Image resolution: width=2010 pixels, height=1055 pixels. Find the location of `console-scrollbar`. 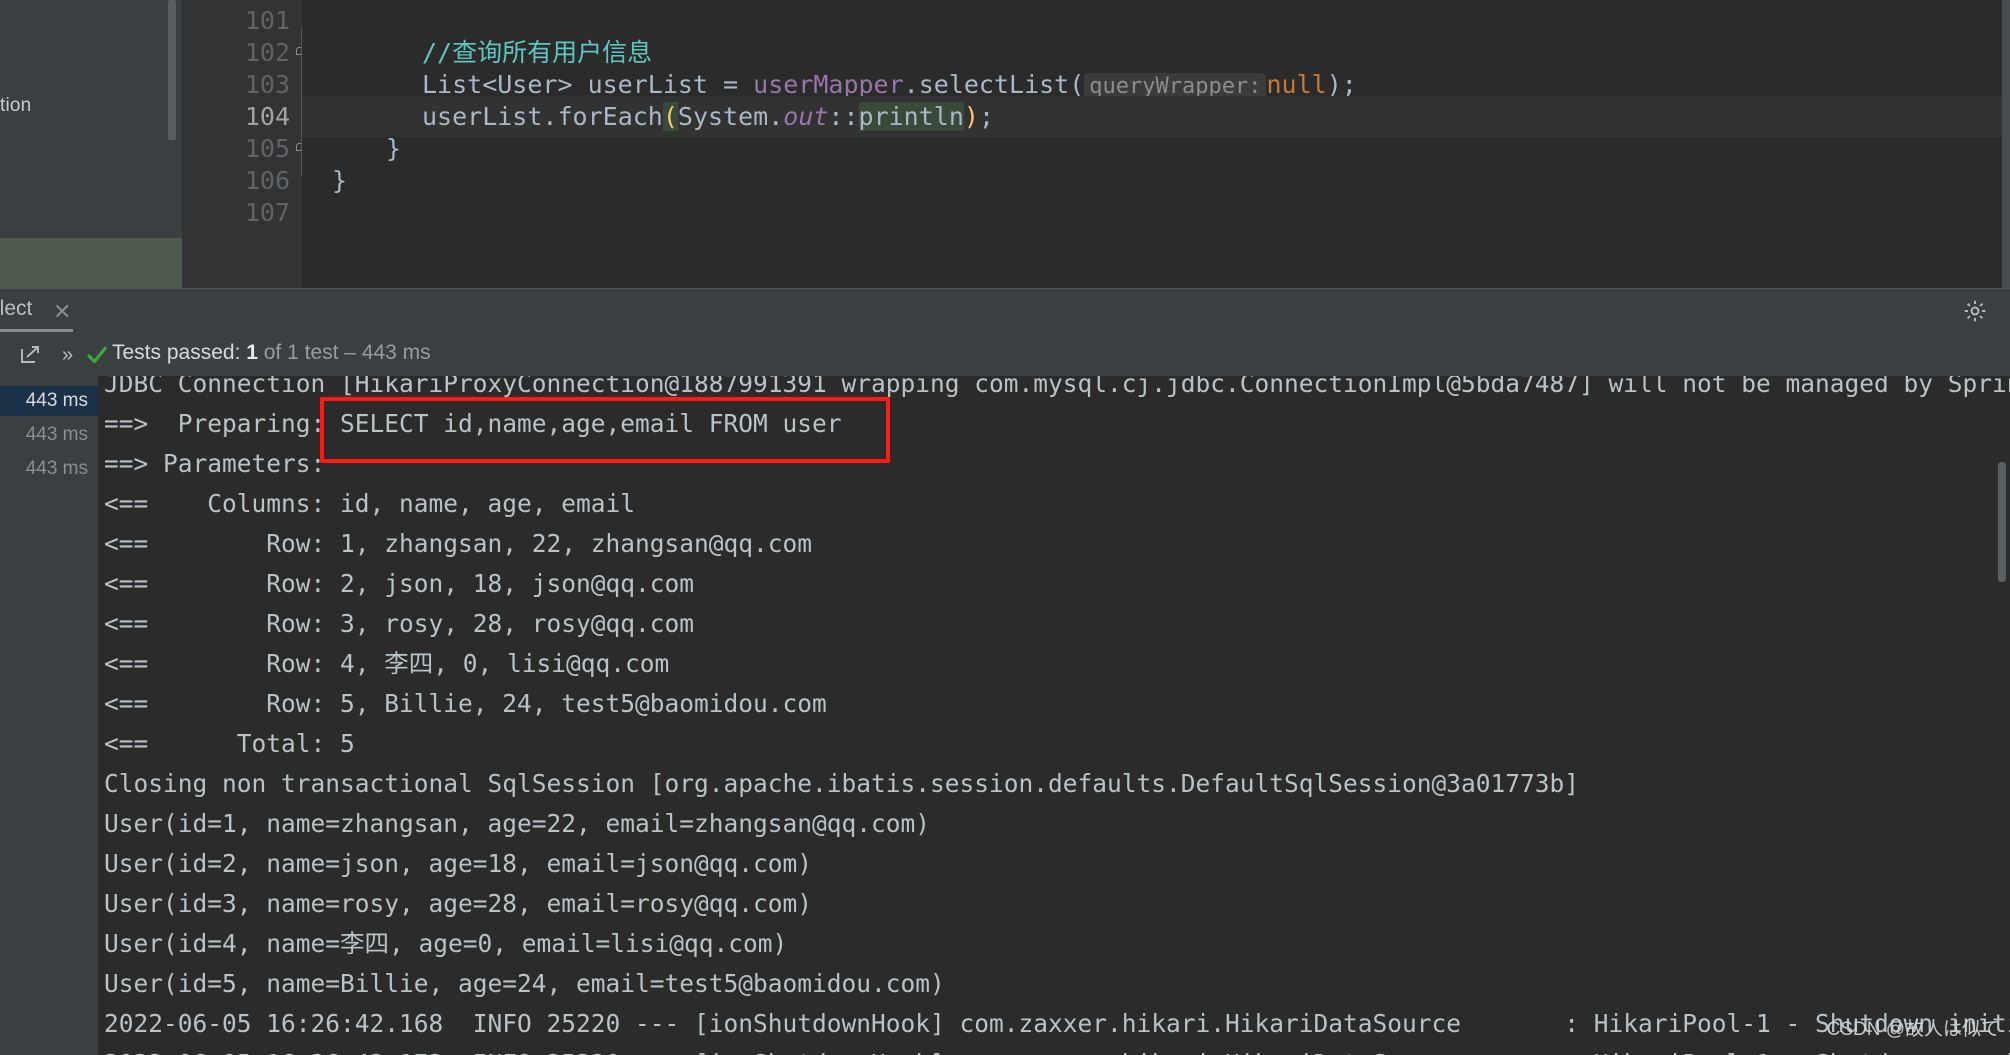

console-scrollbar is located at coordinates (2002, 522).